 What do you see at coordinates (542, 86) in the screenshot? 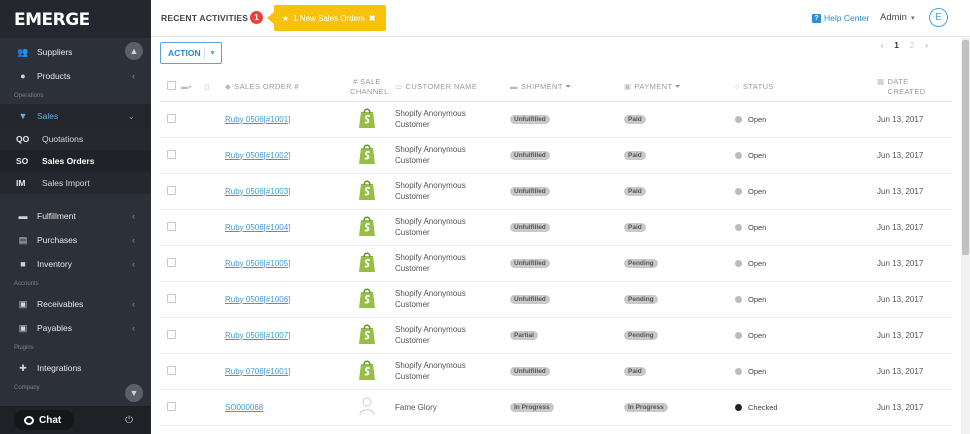
I see `col-header-shipment: SHIPMENT` at bounding box center [542, 86].